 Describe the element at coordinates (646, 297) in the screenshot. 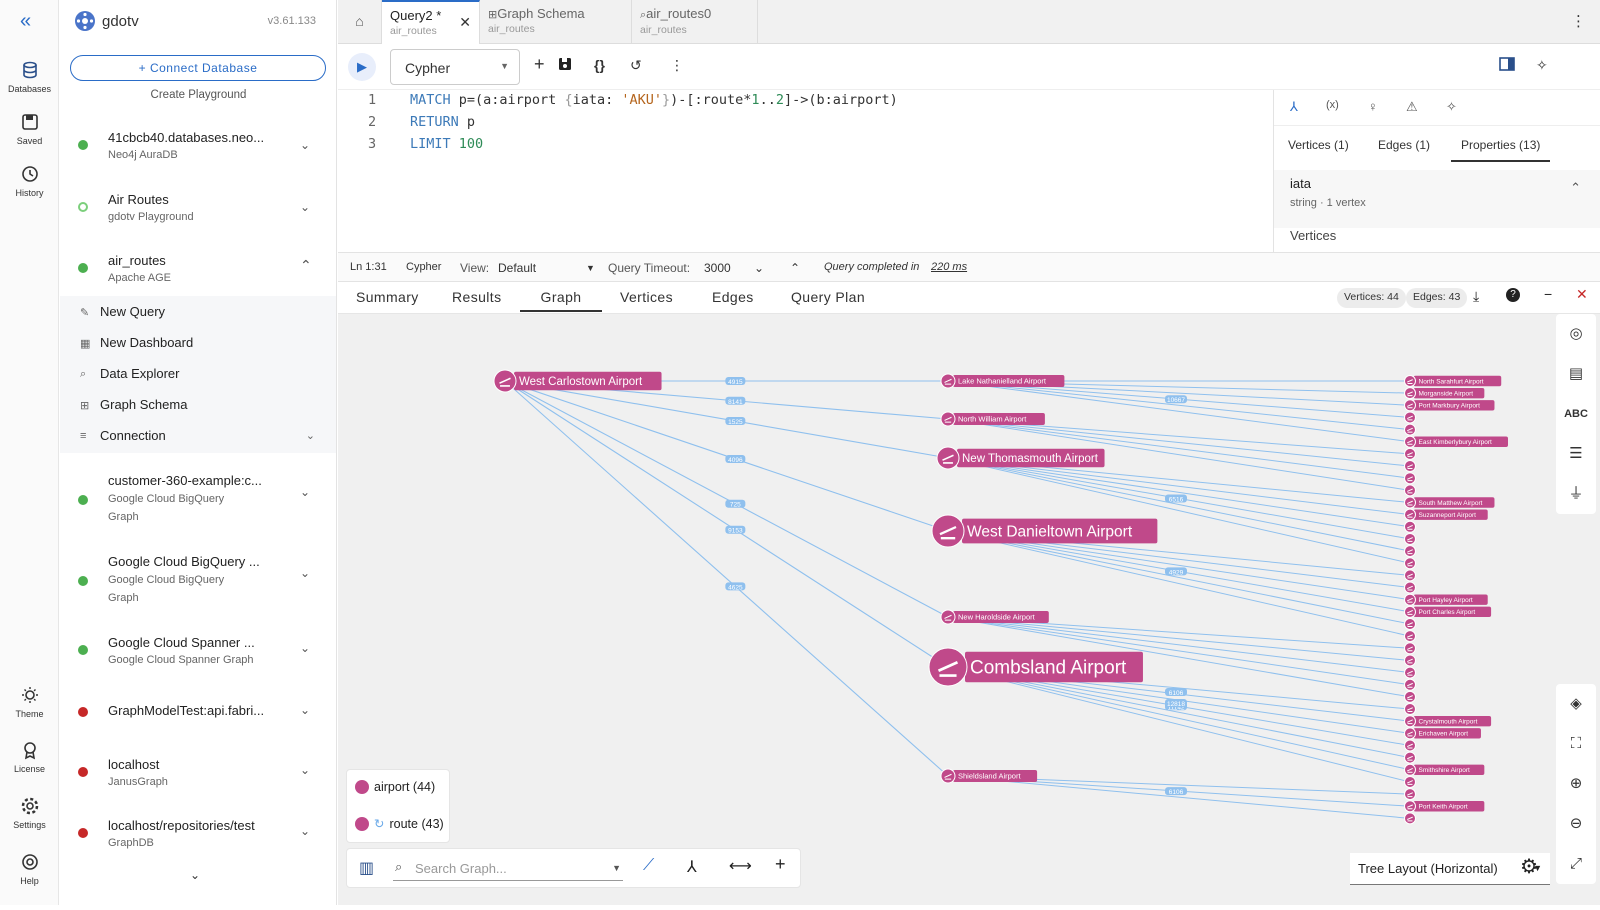

I see `tab-vertices: Vertices` at that location.